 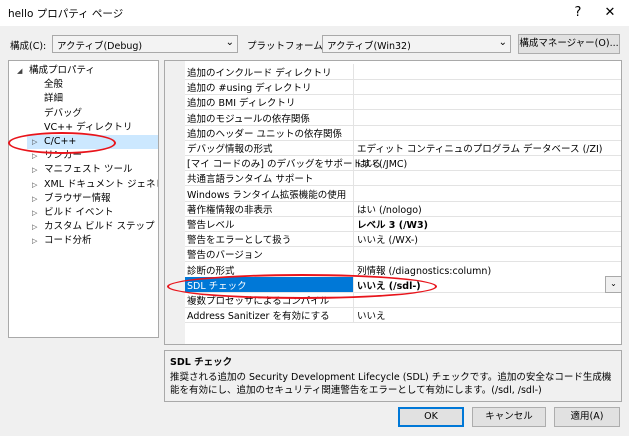 What do you see at coordinates (100, 46) in the screenshot?
I see `config-value: アクティブ(Debug)` at bounding box center [100, 46].